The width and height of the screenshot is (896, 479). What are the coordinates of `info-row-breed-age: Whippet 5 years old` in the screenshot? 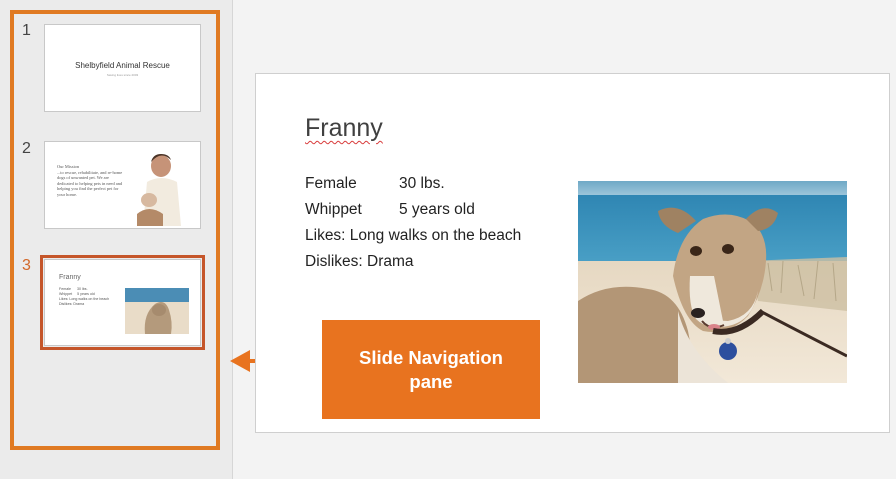 It's located at (390, 210).